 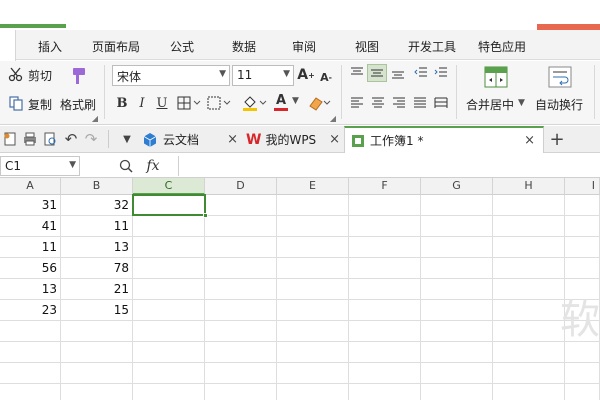 What do you see at coordinates (169, 373) in the screenshot?
I see `cell-c9` at bounding box center [169, 373].